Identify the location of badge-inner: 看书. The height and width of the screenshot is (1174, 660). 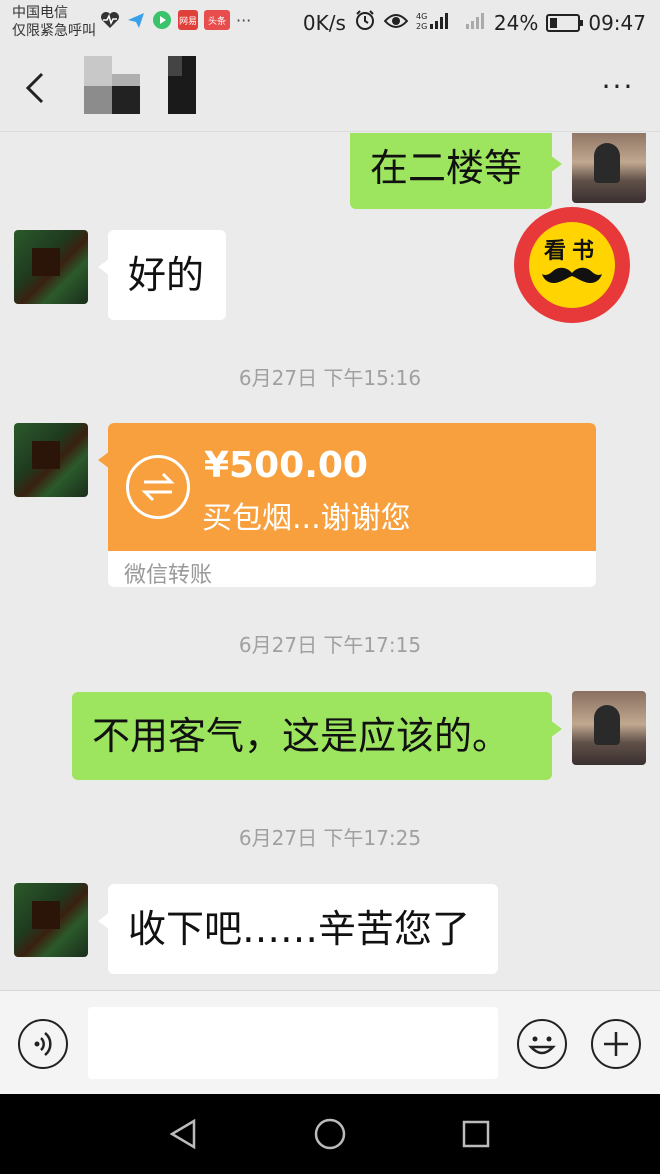
(572, 265).